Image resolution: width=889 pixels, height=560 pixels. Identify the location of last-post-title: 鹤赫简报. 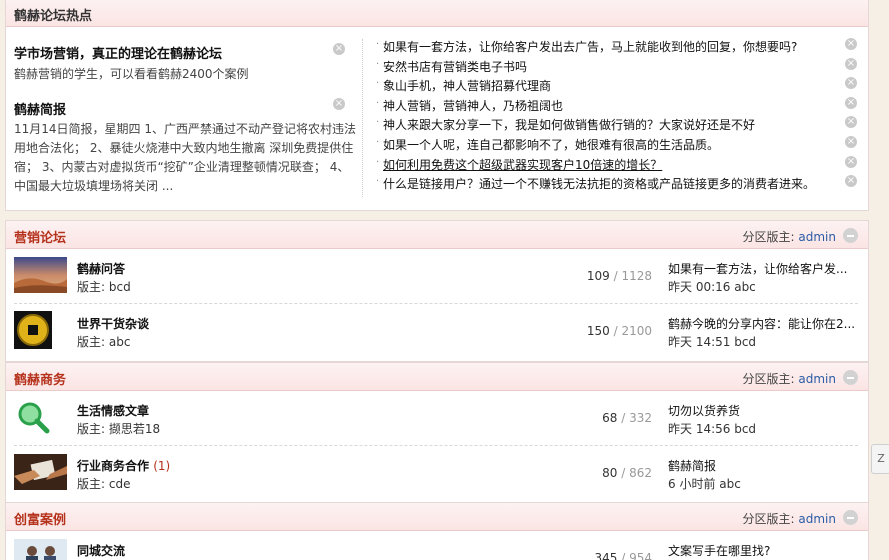
(764, 465).